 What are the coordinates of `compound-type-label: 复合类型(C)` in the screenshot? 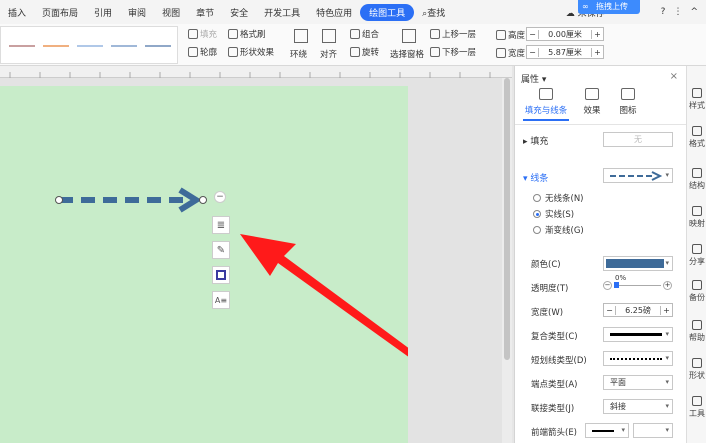 It's located at (554, 337).